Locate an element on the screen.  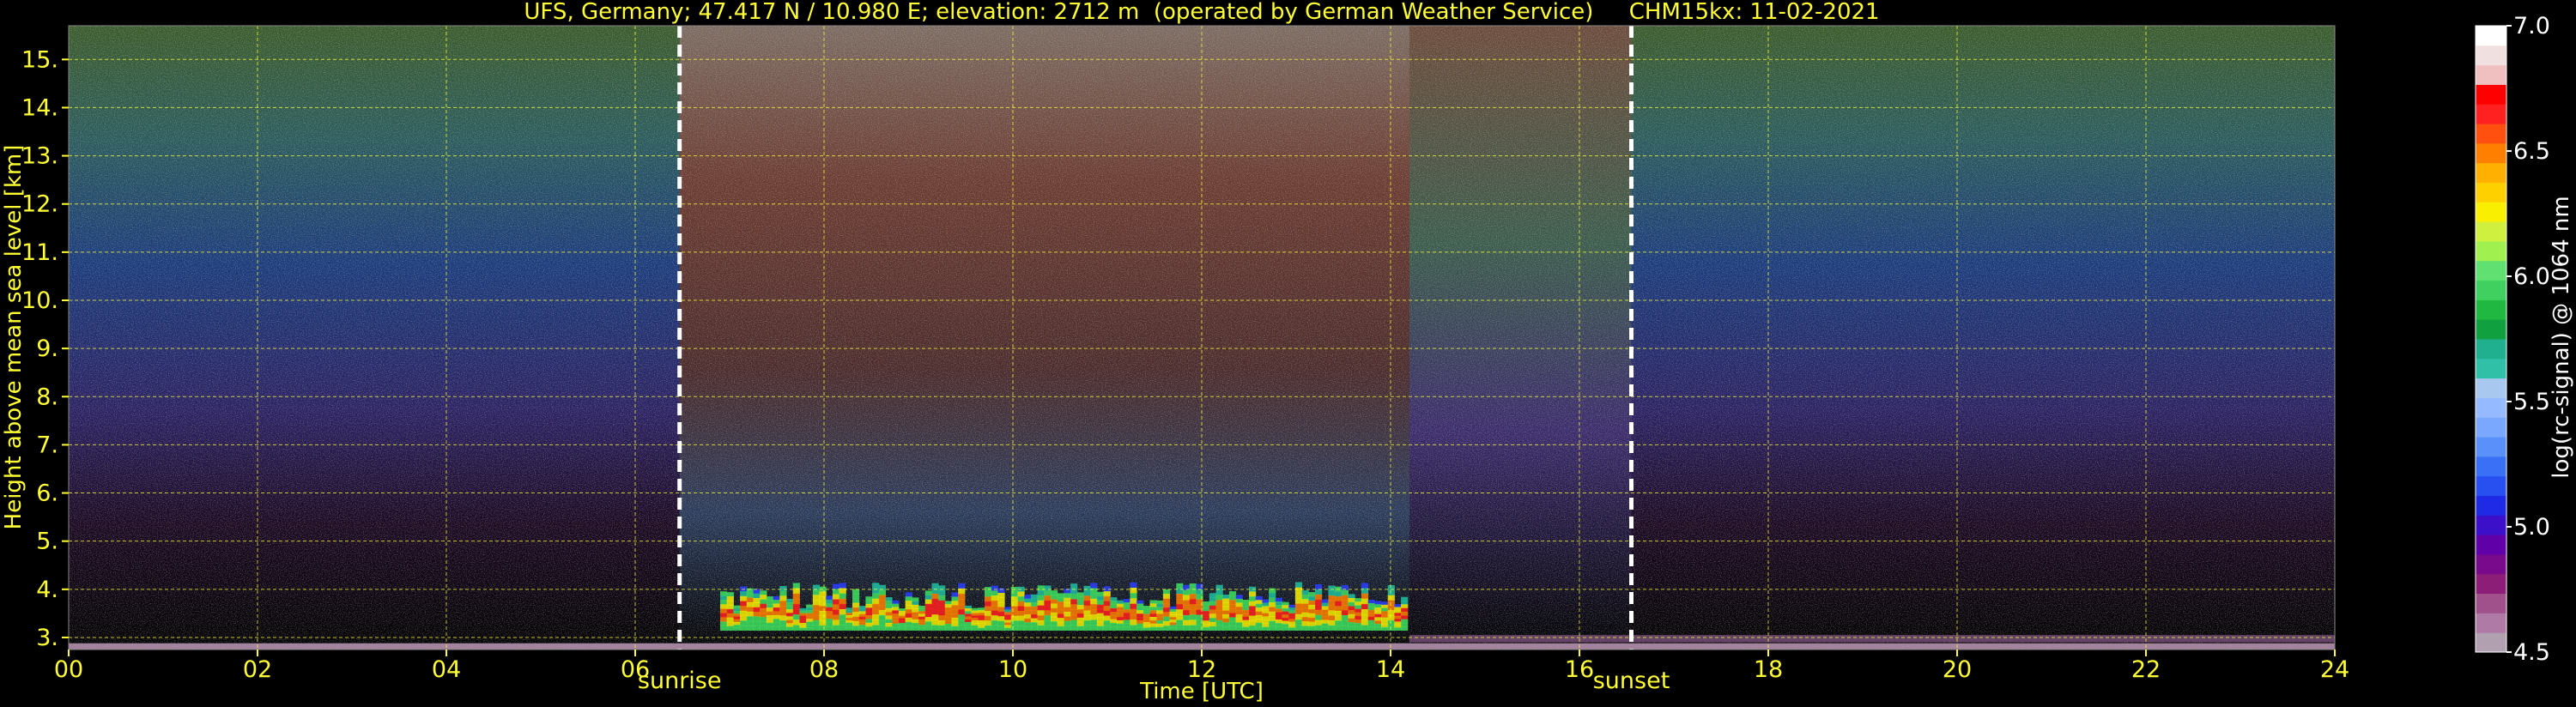
x-tick-label: 20 is located at coordinates (1957, 670).